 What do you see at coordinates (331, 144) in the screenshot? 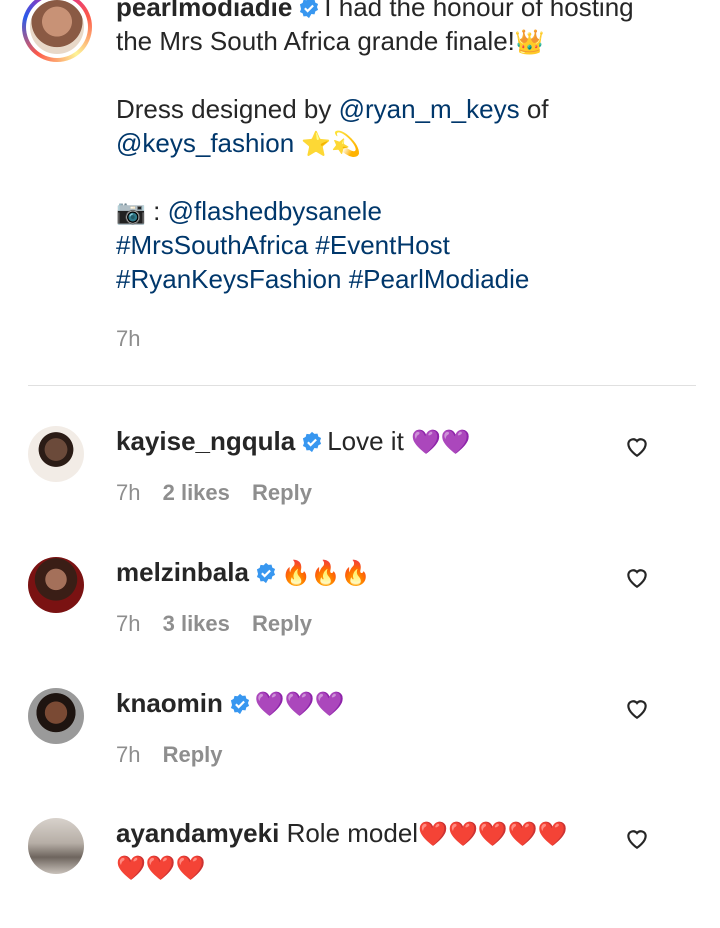
I see `star-emojis: ⭐💫` at bounding box center [331, 144].